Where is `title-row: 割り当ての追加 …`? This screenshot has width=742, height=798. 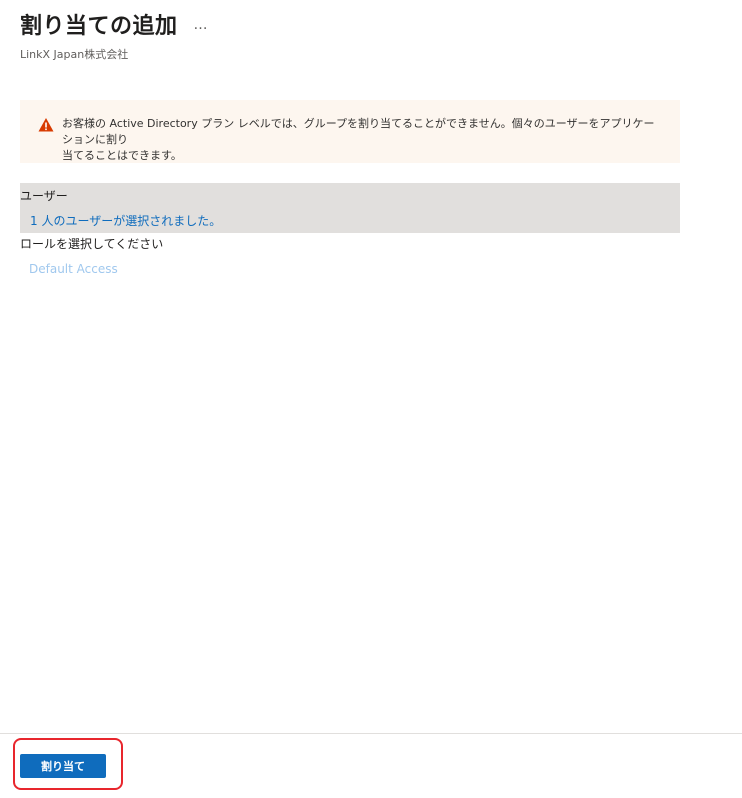
title-row: 割り当ての追加 … is located at coordinates (370, 24).